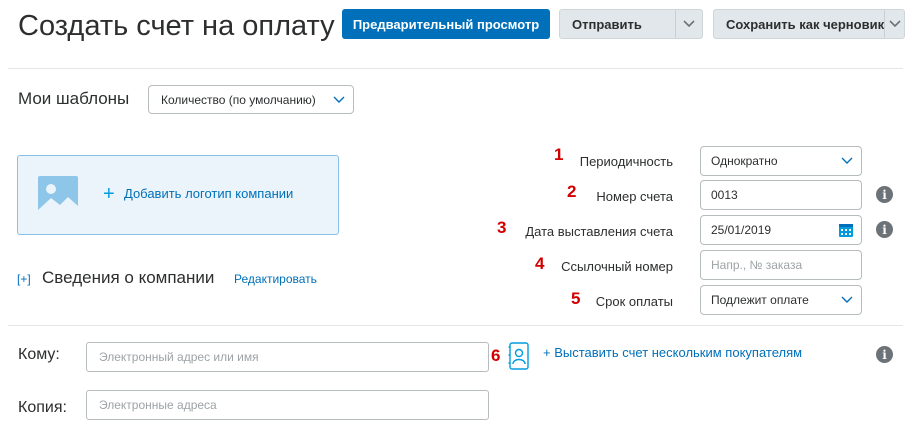 This screenshot has height=430, width=905. Describe the element at coordinates (741, 230) in the screenshot. I see `invoice-date-value: 25/01/2019` at that location.